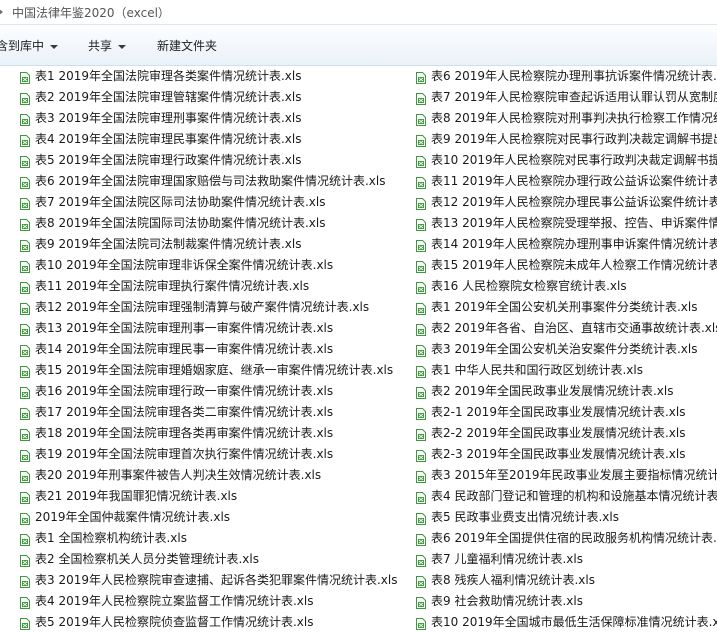 This screenshot has width=717, height=639. Describe the element at coordinates (209, 244) in the screenshot. I see `file-item: 表9 2019年全国法院司法制裁案件情况统计表.xls` at that location.